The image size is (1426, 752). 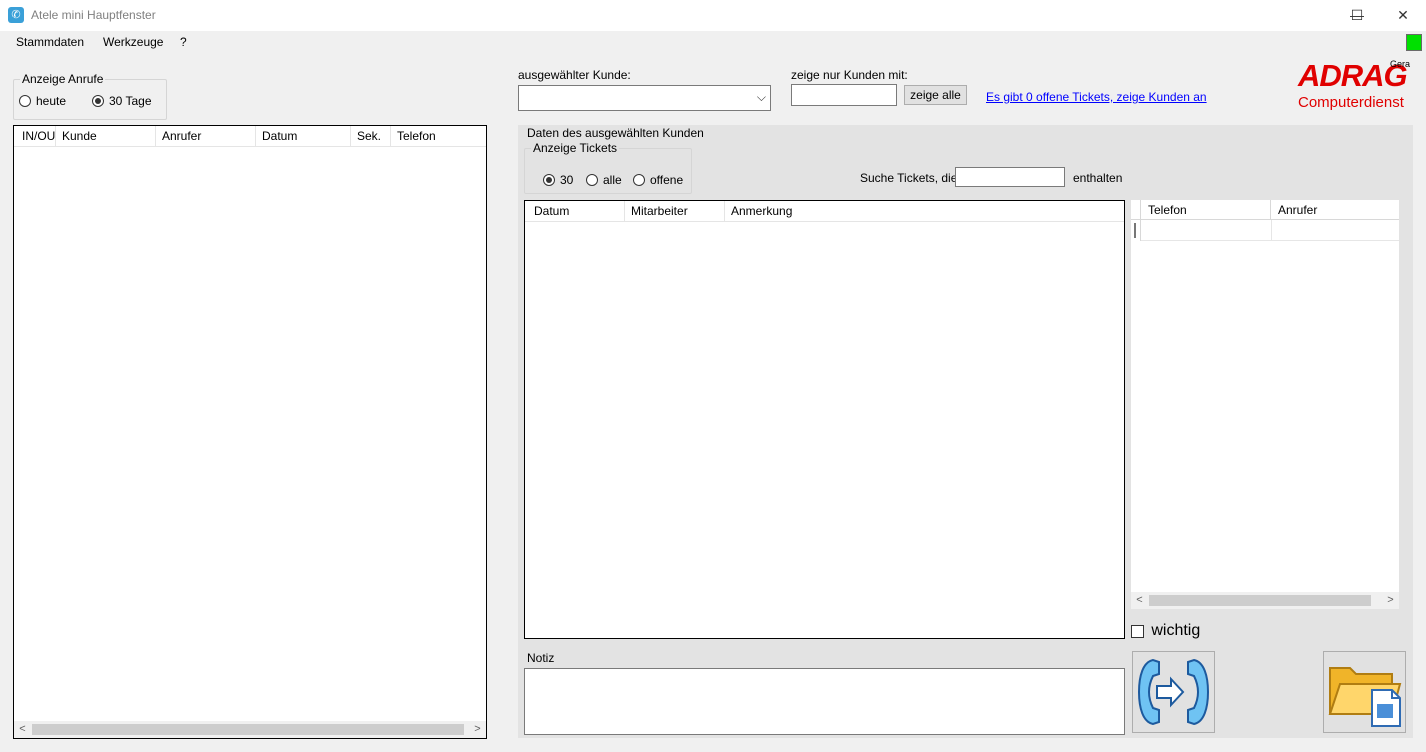 I want to click on phones-grid-header: Telefon Anrufer, so click(x=1265, y=210).